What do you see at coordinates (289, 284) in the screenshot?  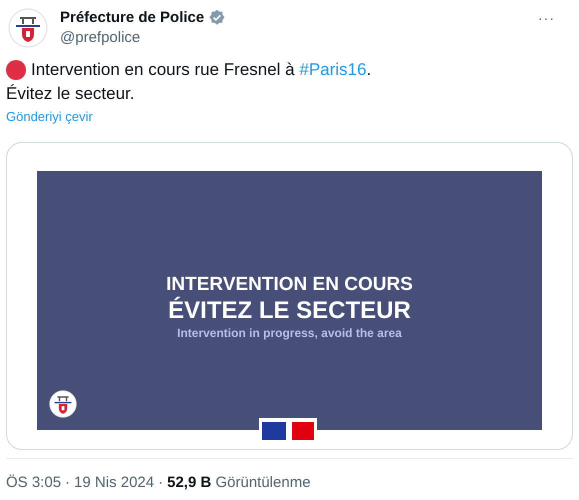 I see `headline: INTERVENTION EN COURS` at bounding box center [289, 284].